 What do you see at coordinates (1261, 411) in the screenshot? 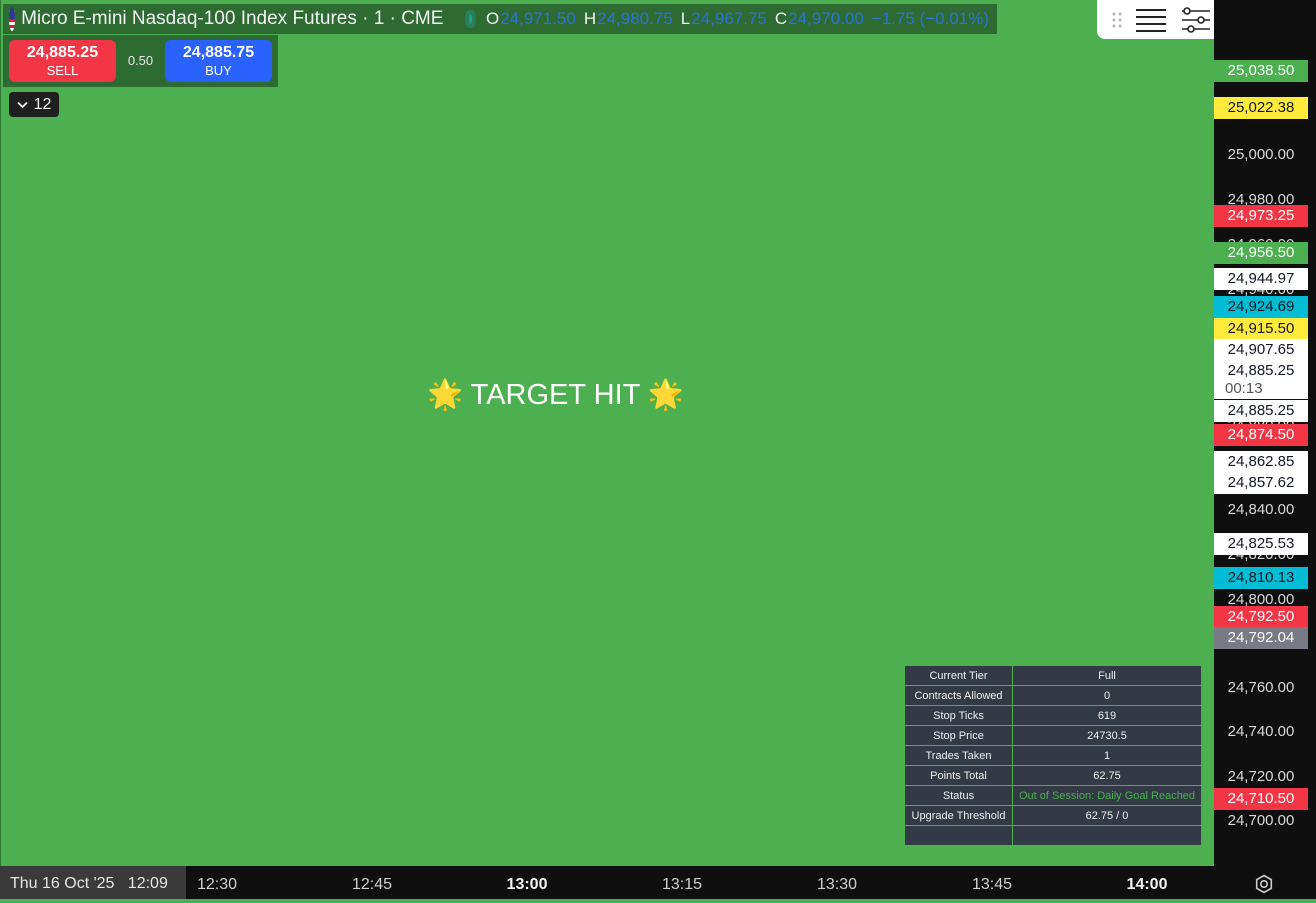
I see `price-level-label: 24,885.25` at bounding box center [1261, 411].